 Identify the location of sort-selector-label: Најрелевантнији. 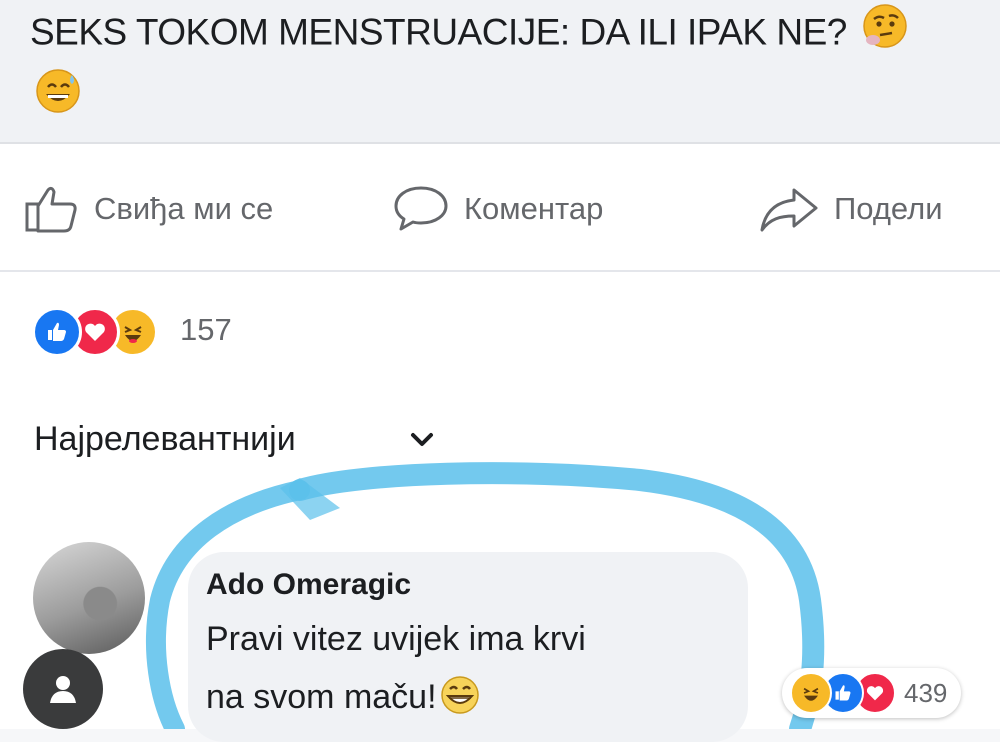
(165, 439).